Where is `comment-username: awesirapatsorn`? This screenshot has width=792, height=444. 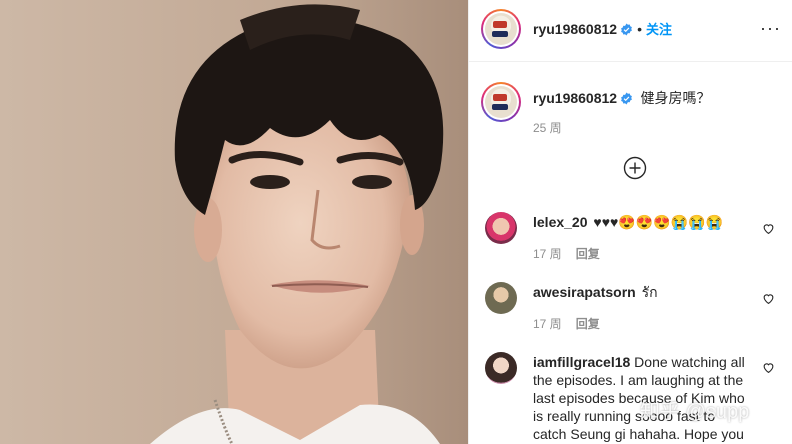
comment-username: awesirapatsorn is located at coordinates (584, 292).